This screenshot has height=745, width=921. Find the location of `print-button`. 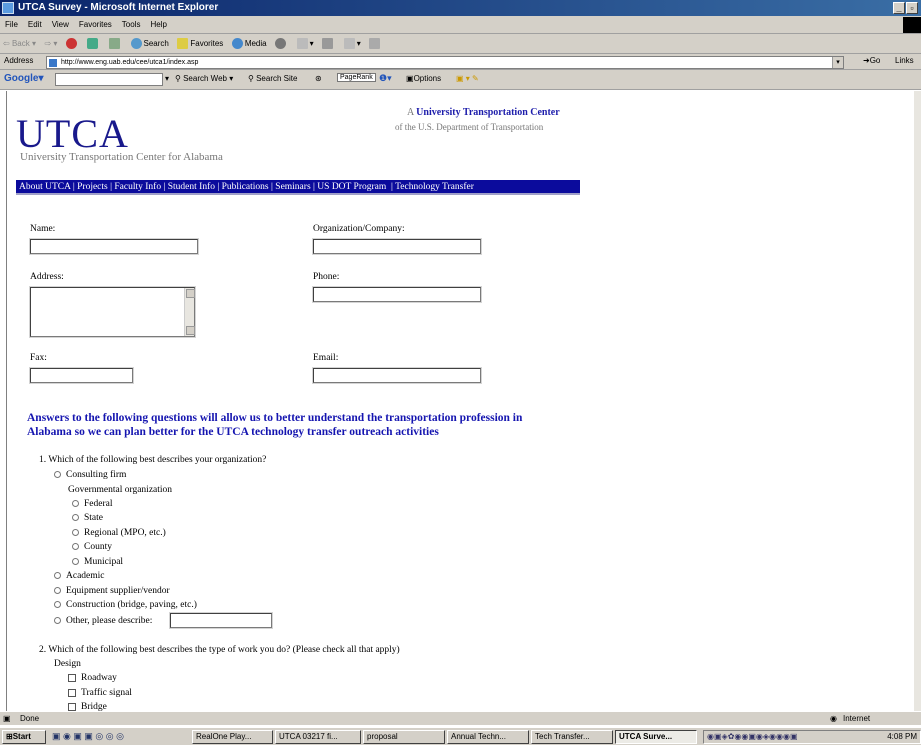

print-button is located at coordinates (328, 44).